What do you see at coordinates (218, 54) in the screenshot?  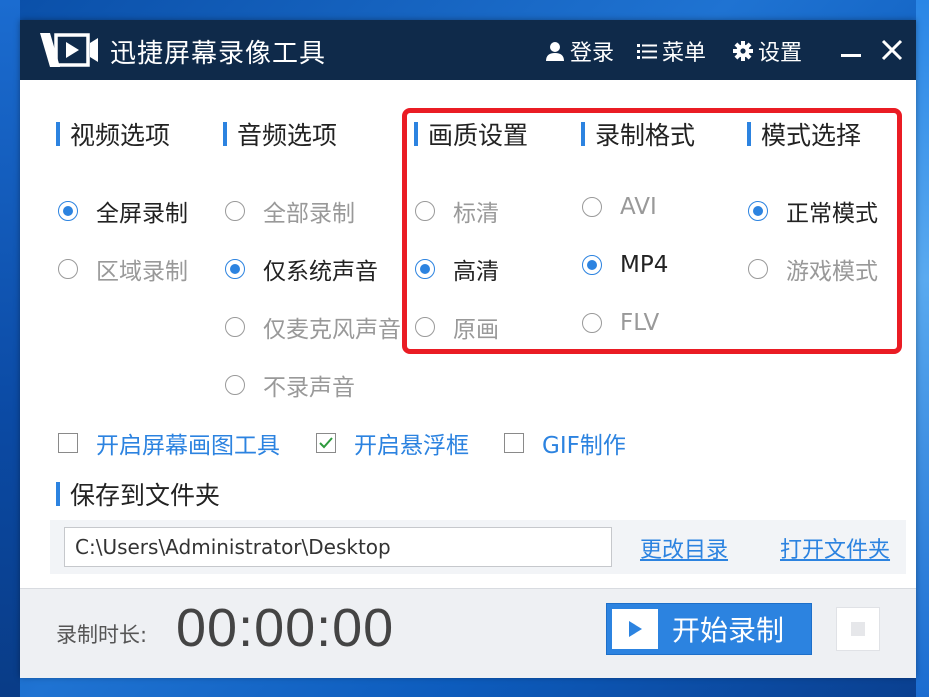 I see `app-title: 迅捷屏幕录像工具` at bounding box center [218, 54].